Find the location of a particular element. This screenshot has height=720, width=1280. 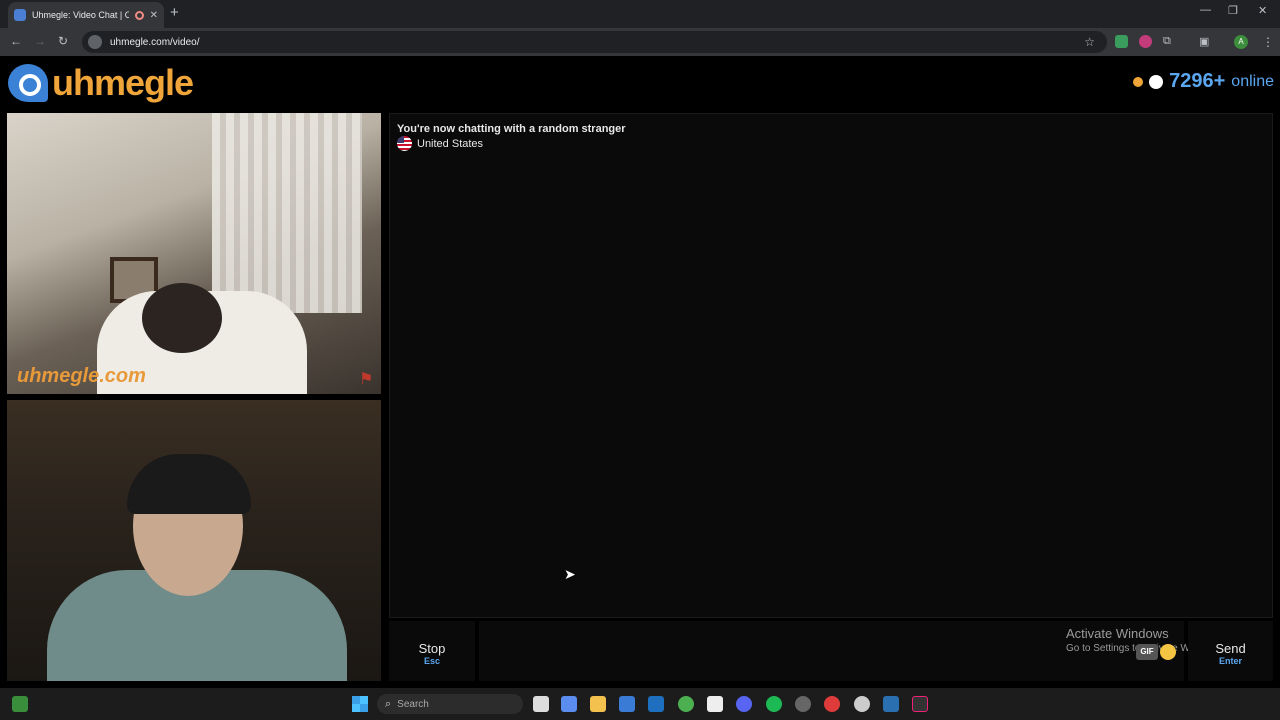

file-icon is located at coordinates (541, 704).